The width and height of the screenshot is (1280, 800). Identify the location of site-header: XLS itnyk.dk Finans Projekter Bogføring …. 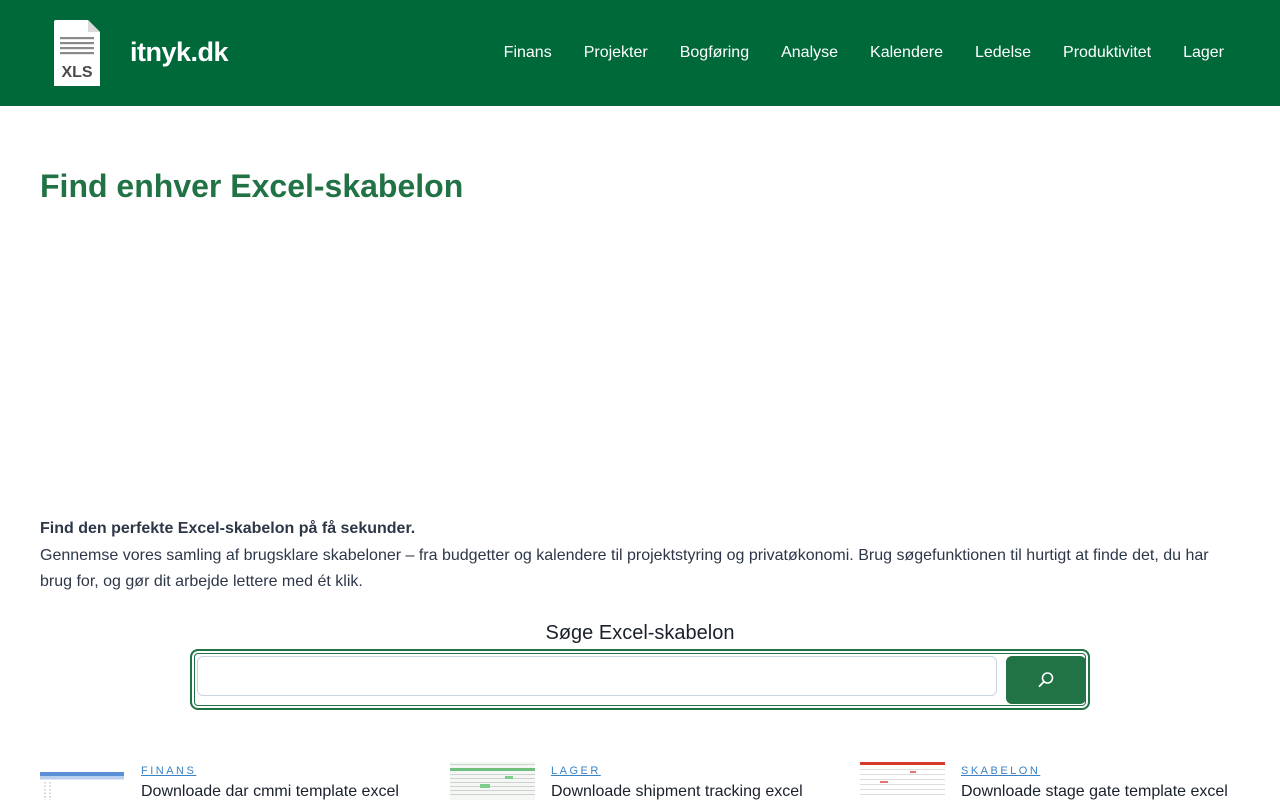
(640, 53).